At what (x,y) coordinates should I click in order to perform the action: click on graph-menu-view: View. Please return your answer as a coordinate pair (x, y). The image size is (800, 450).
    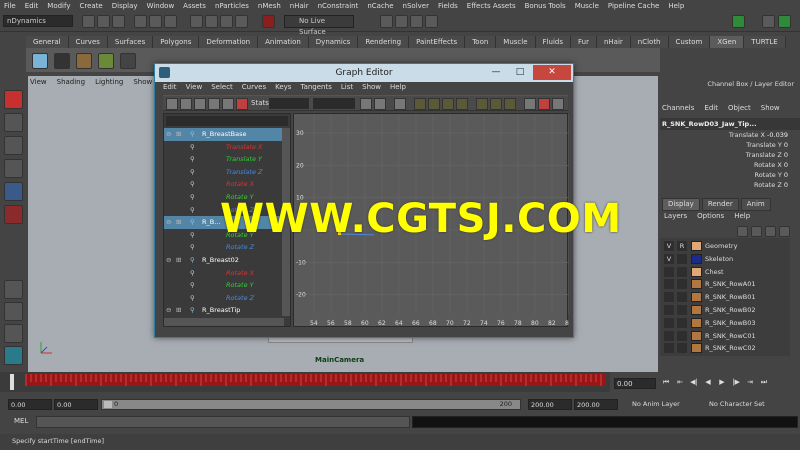
    Looking at the image, I should click on (194, 87).